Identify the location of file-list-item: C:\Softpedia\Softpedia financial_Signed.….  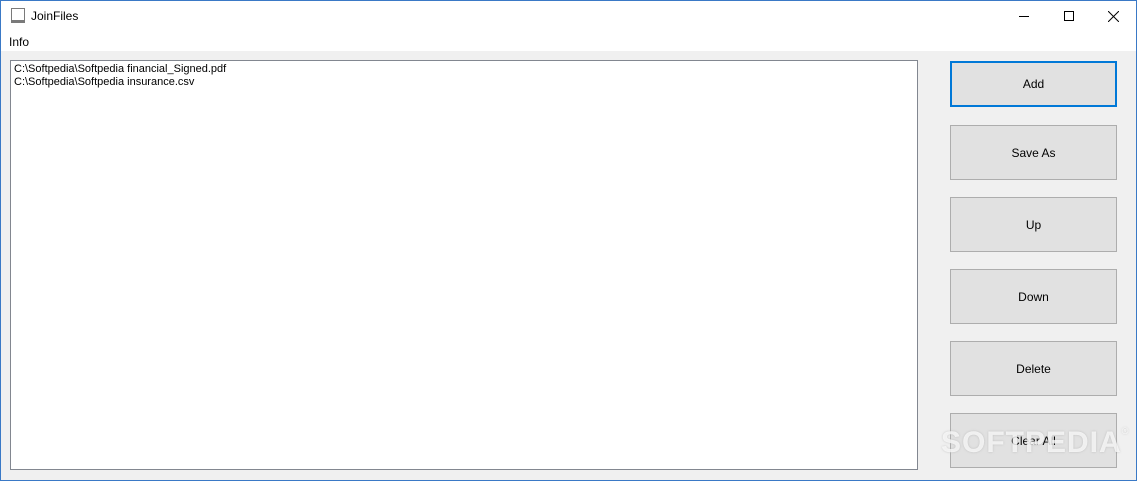
(464, 69).